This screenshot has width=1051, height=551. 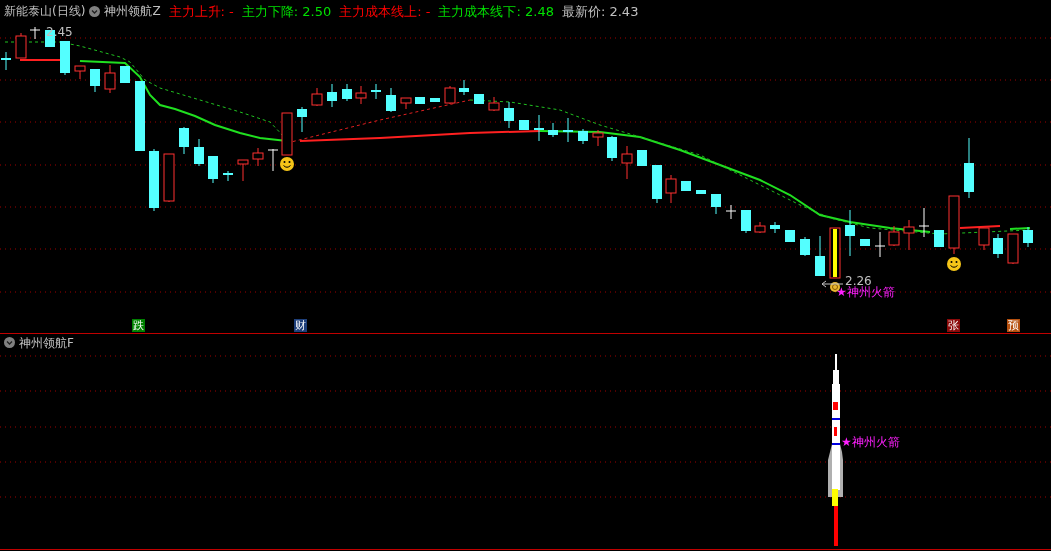 I want to click on signal-tag: 财, so click(x=300, y=325).